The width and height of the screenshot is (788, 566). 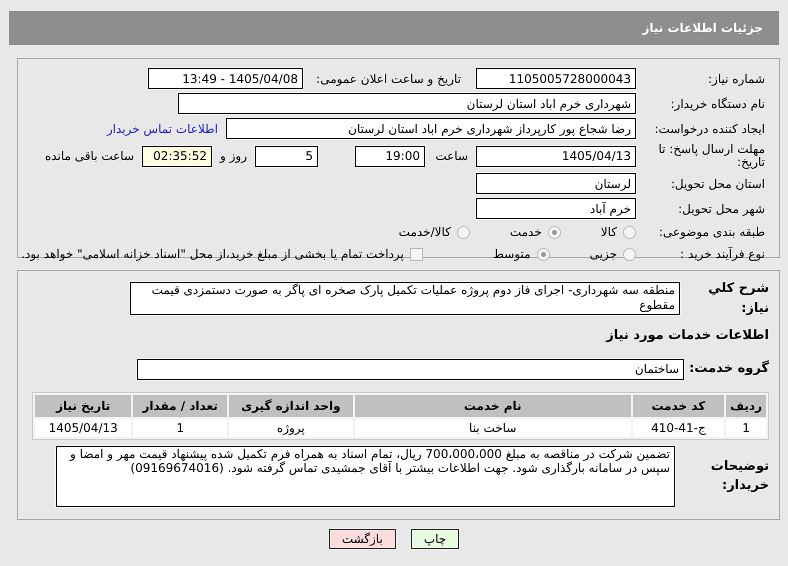 I want to click on column-header: واحد اندازه گیری, so click(x=290, y=405).